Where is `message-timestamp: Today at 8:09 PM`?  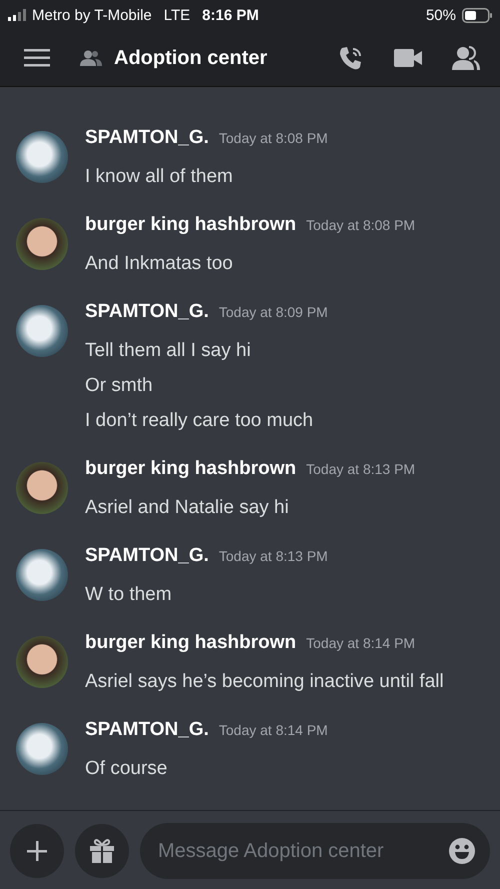
message-timestamp: Today at 8:09 PM is located at coordinates (273, 312).